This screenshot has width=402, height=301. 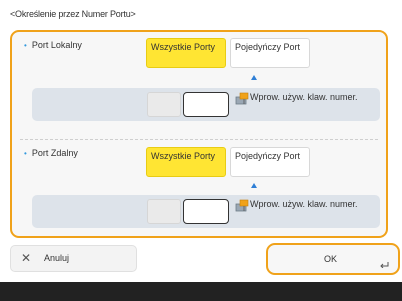 I want to click on local-single-port-button: Pojedyńczy Port, so click(x=270, y=53).